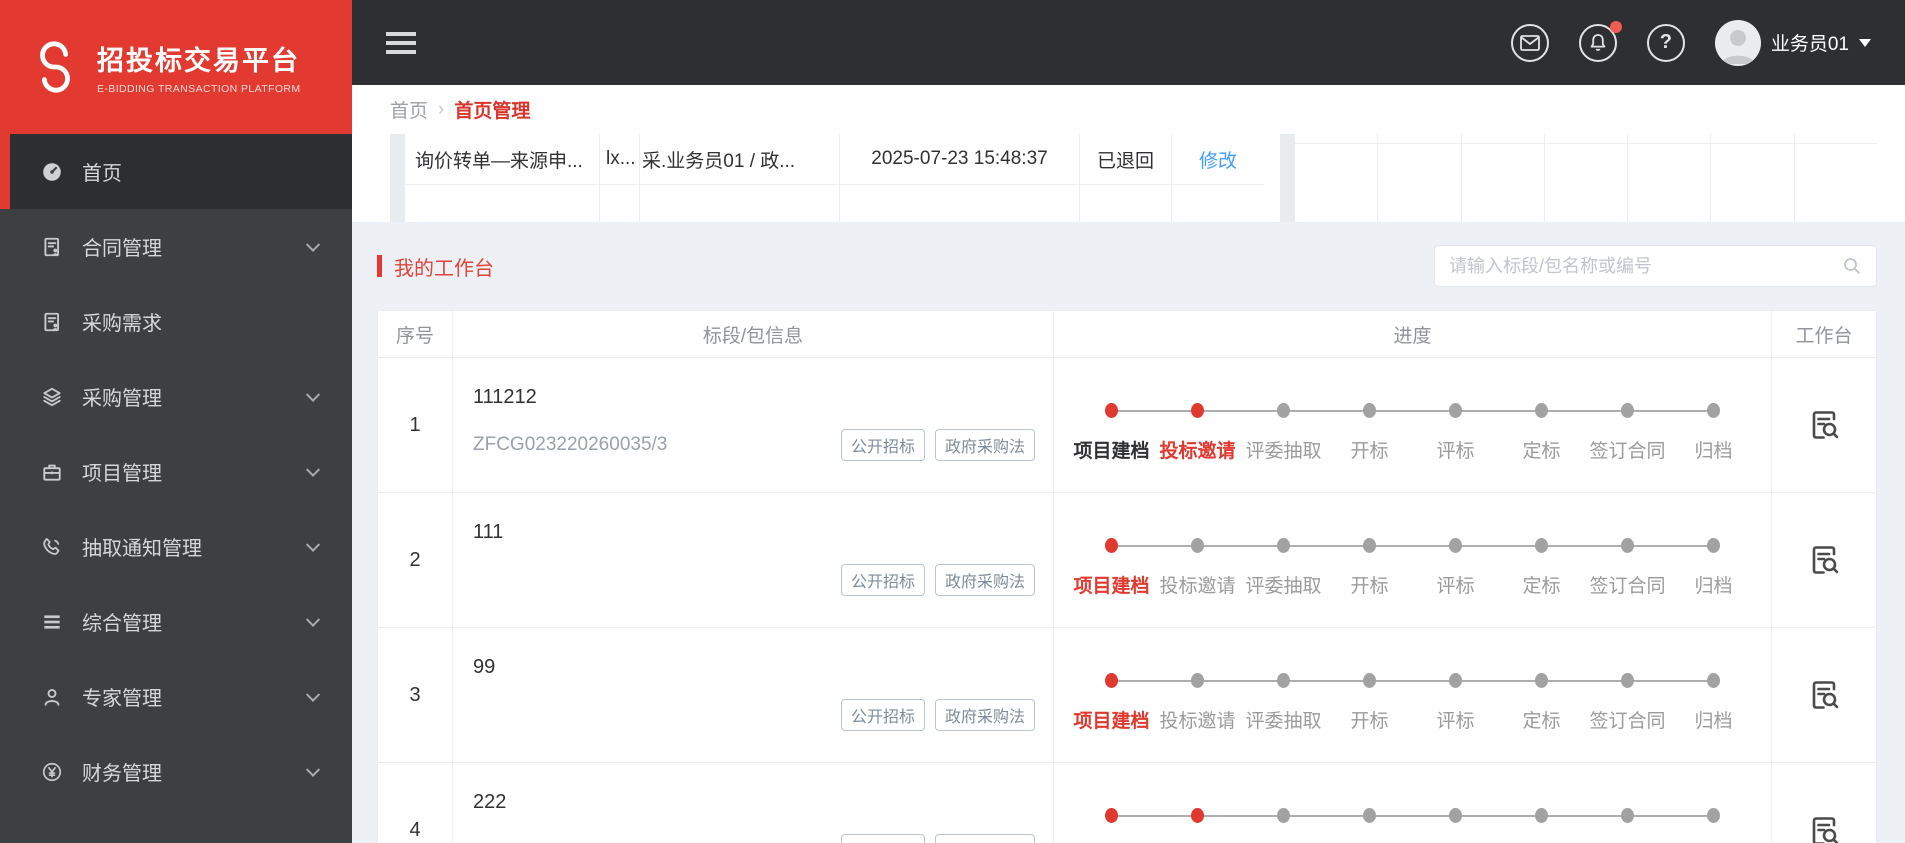 The height and width of the screenshot is (843, 1905). Describe the element at coordinates (52, 247) in the screenshot. I see `contract-icon` at that location.